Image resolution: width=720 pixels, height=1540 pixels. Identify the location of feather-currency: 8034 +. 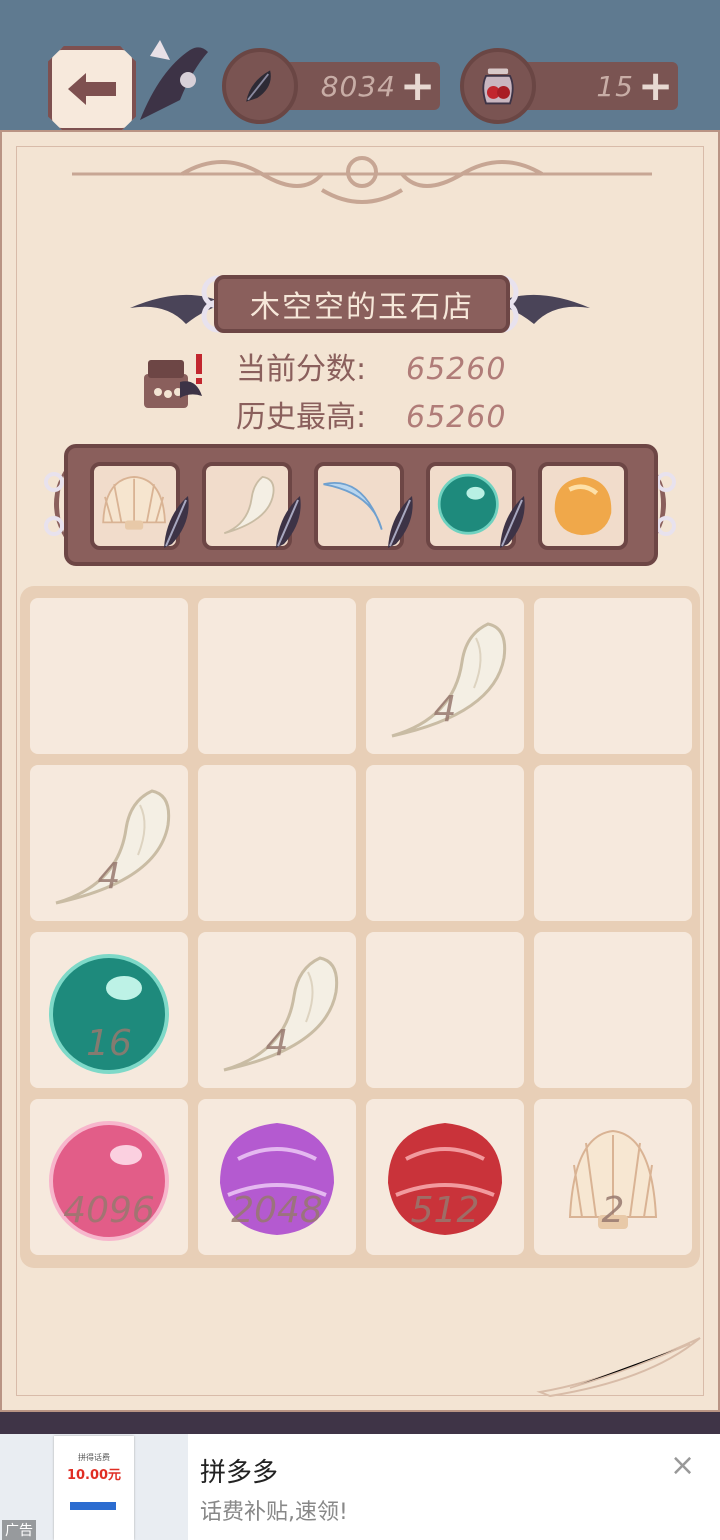
(331, 86).